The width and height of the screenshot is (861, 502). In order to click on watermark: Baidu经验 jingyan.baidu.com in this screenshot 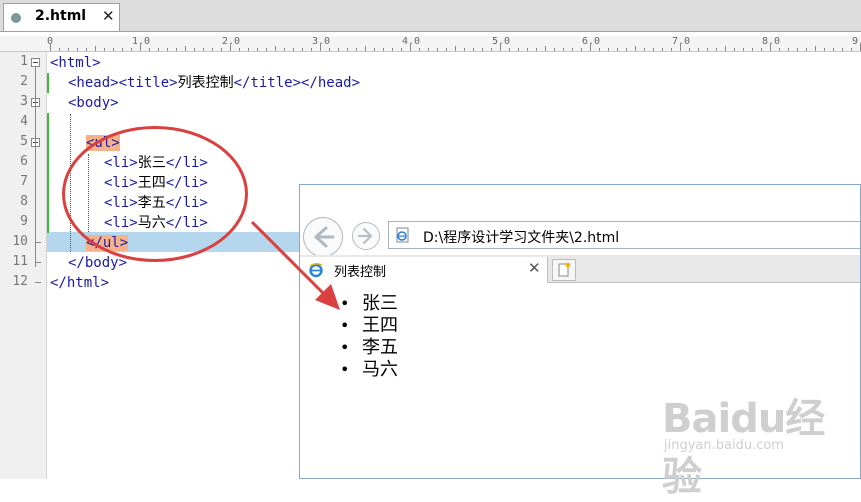, I will do `click(757, 441)`.